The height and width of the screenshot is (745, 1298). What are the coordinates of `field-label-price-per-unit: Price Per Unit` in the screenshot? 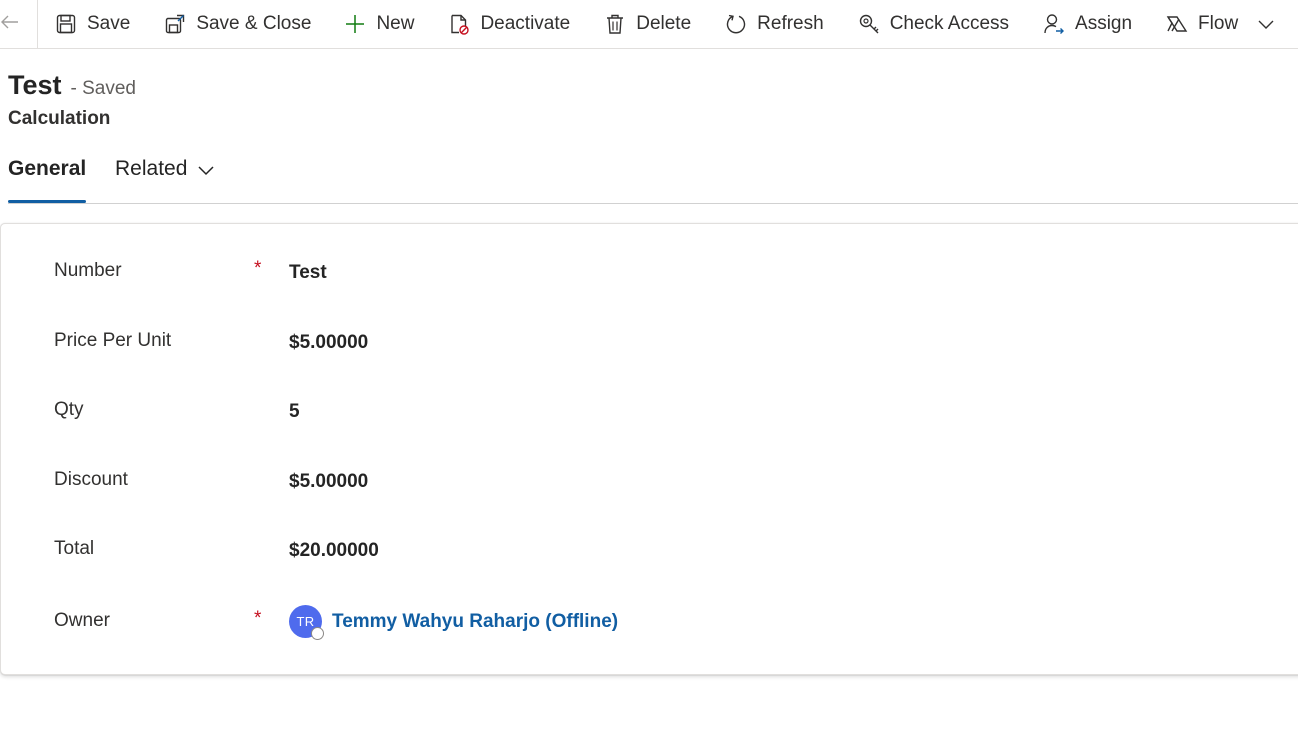 It's located at (113, 340).